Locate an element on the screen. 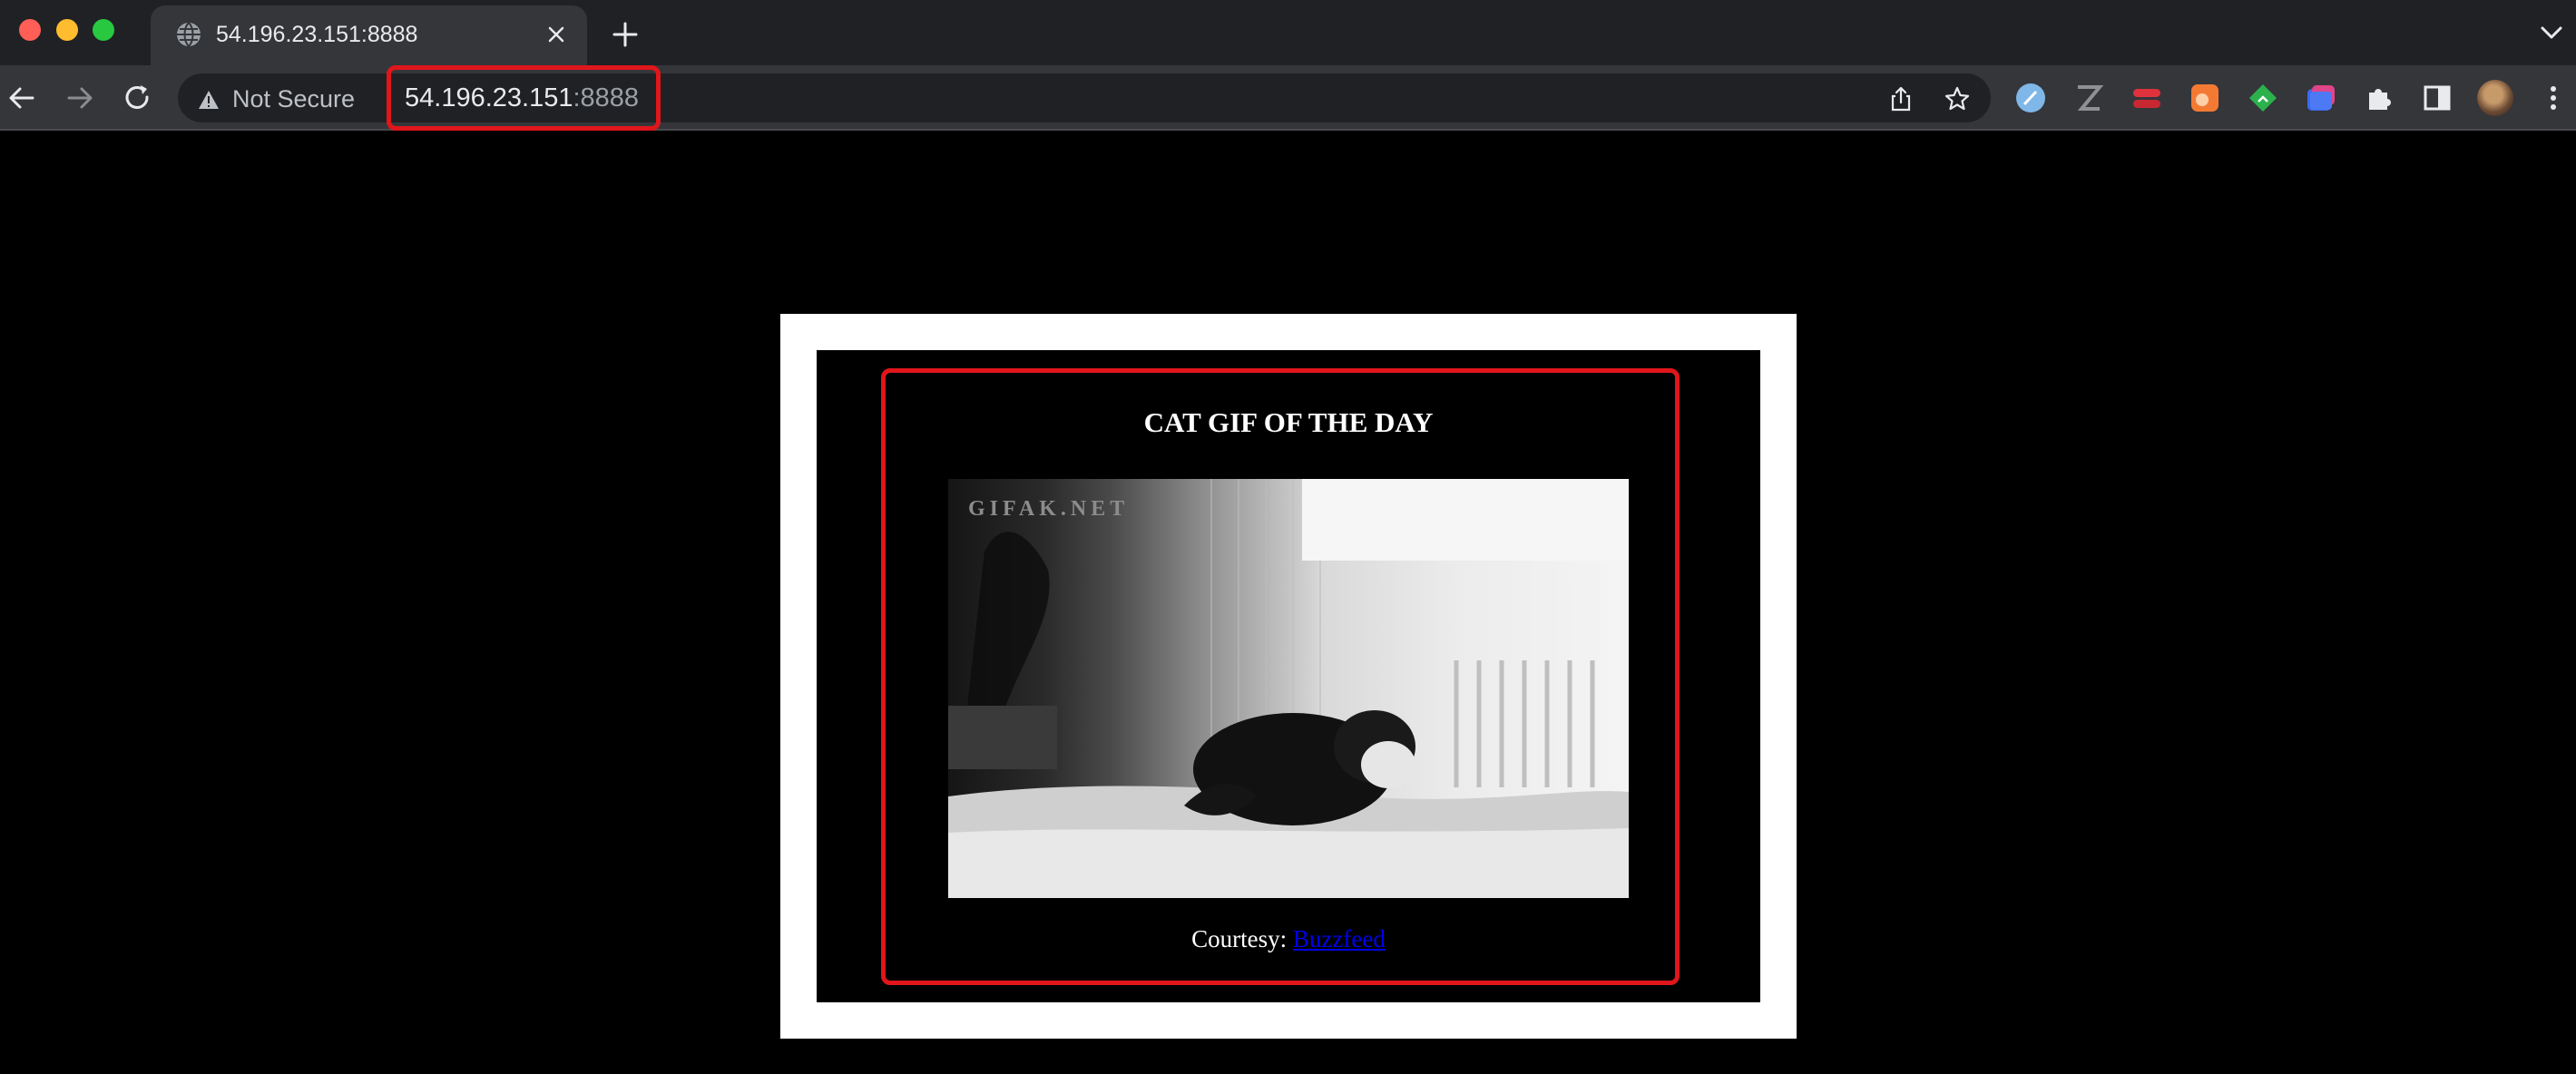 The width and height of the screenshot is (2576, 1074). url-highlight-box is located at coordinates (524, 98).